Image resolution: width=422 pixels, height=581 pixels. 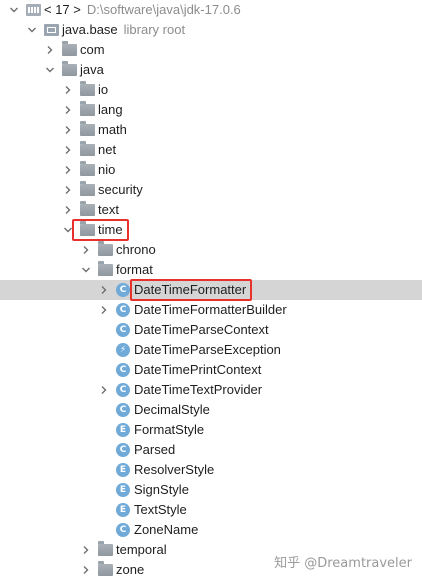 What do you see at coordinates (211, 270) in the screenshot?
I see `tree-node-format: format` at bounding box center [211, 270].